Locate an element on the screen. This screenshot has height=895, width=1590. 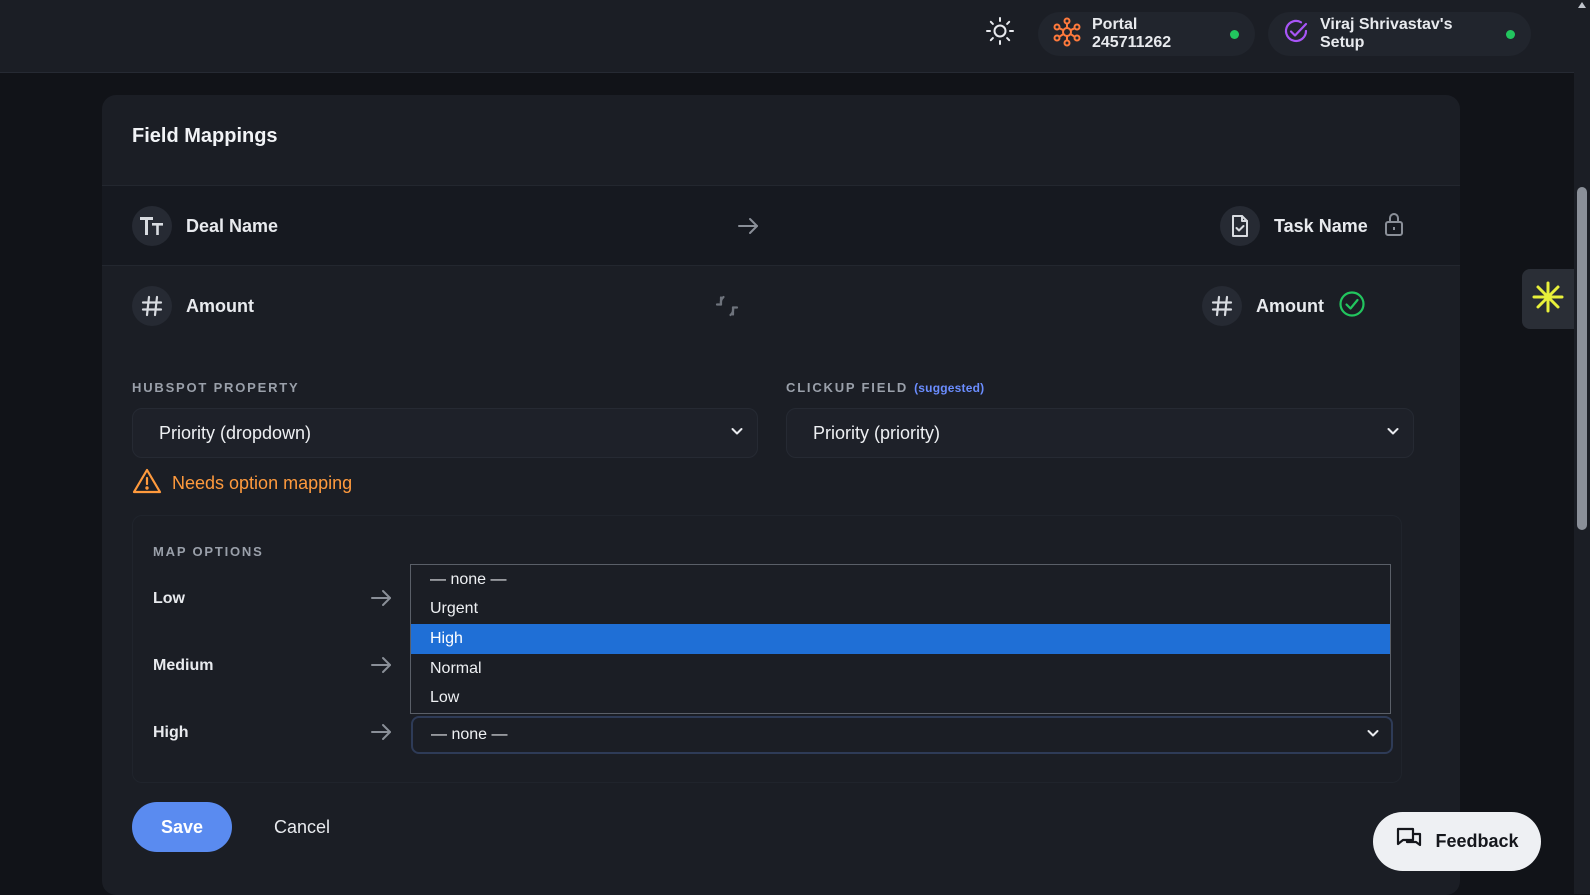
theme-toggle-button is located at coordinates (1000, 33).